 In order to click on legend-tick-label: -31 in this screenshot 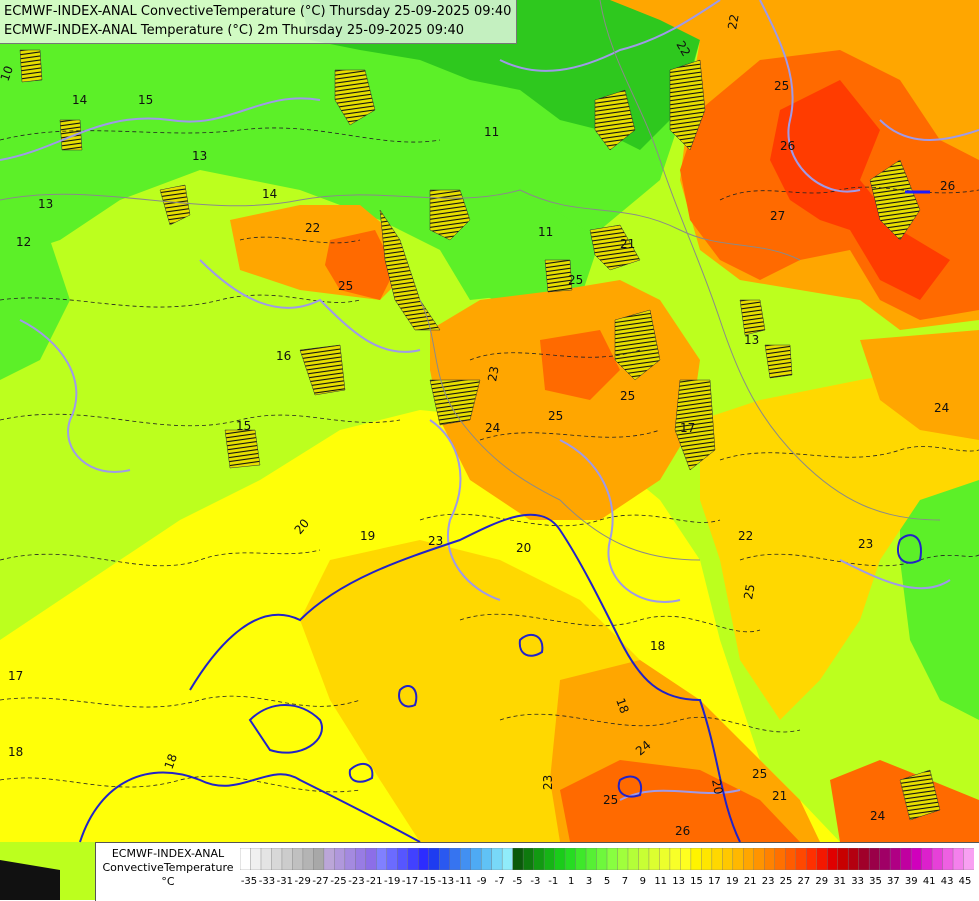, I will do `click(284, 881)`.